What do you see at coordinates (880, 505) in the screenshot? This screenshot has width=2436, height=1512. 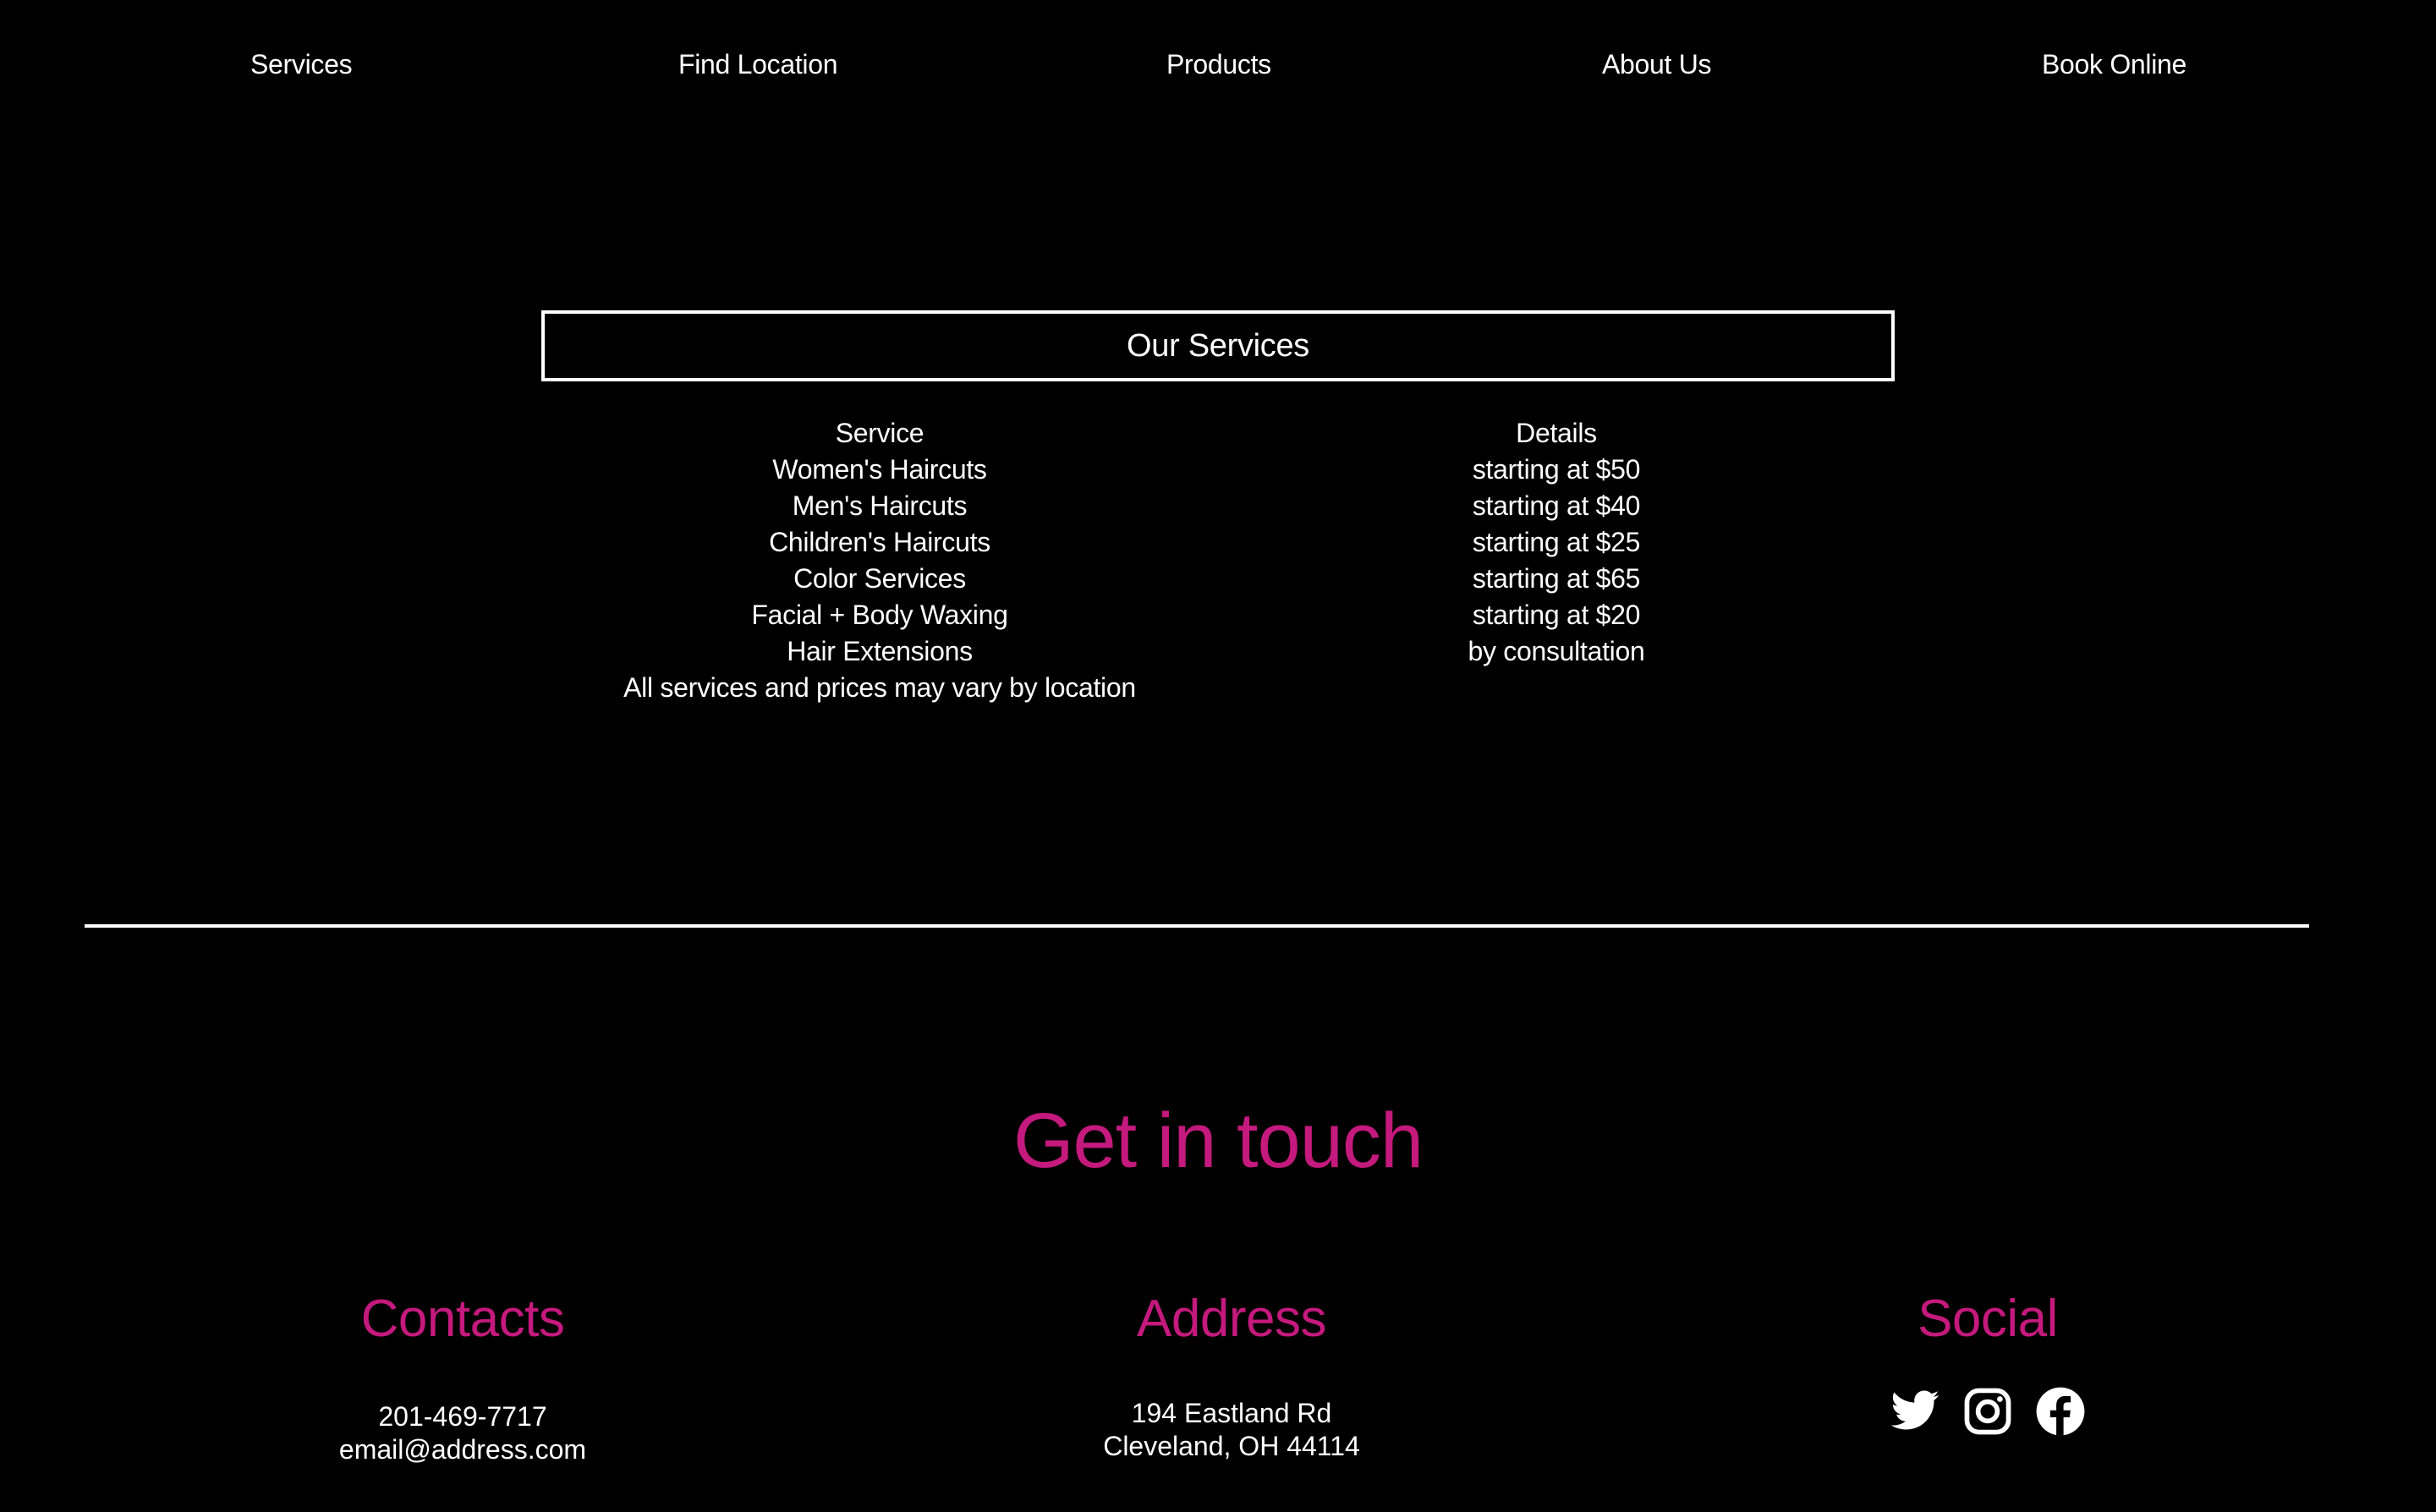 I see `service-name: Men's Haircuts` at bounding box center [880, 505].